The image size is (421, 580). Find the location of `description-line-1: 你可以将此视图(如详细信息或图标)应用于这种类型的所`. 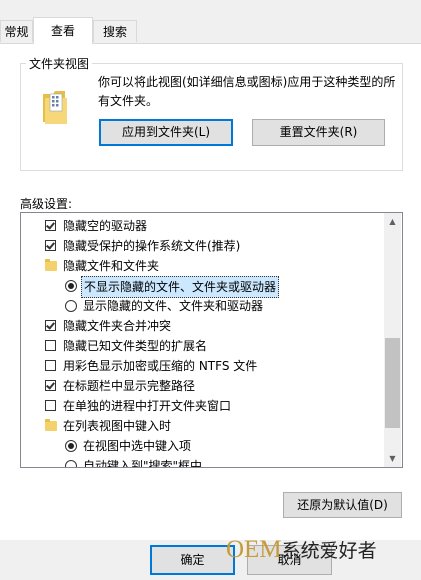

description-line-1: 你可以将此视图(如详细信息或图标)应用于这种类型的所 is located at coordinates (247, 82).